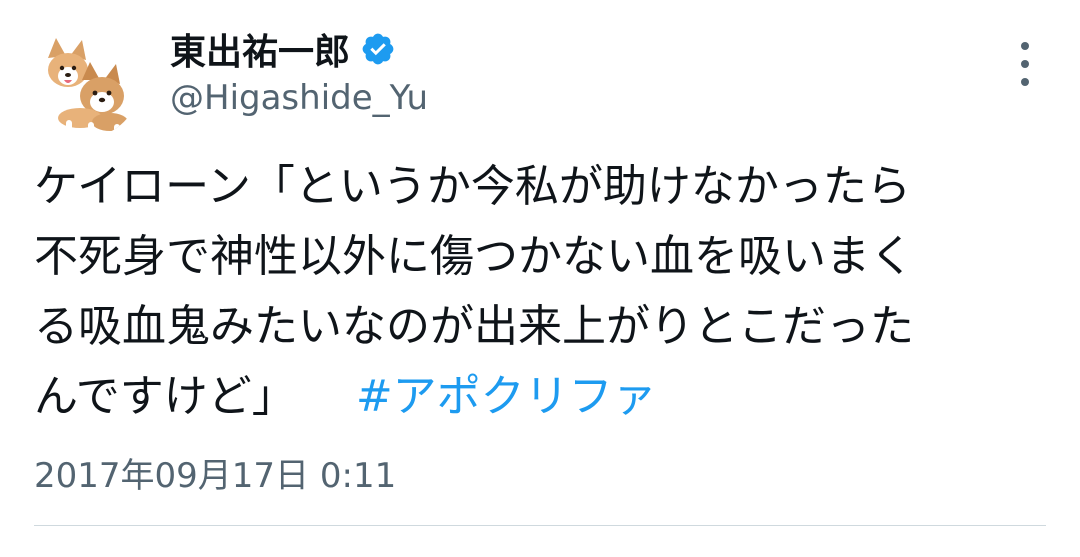 This screenshot has width=1080, height=557. Describe the element at coordinates (506, 396) in the screenshot. I see `hashtag-link: #アポクリファ` at that location.